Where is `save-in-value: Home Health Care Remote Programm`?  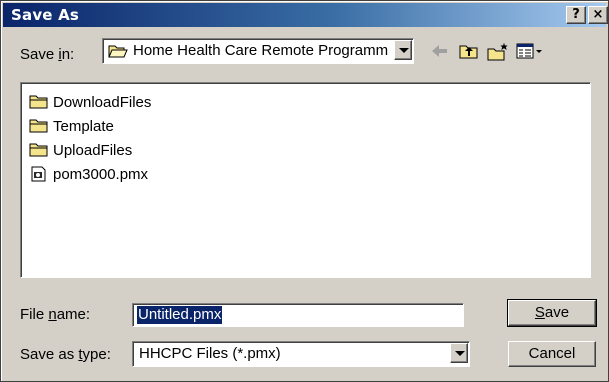 save-in-value: Home Health Care Remote Programm is located at coordinates (261, 50).